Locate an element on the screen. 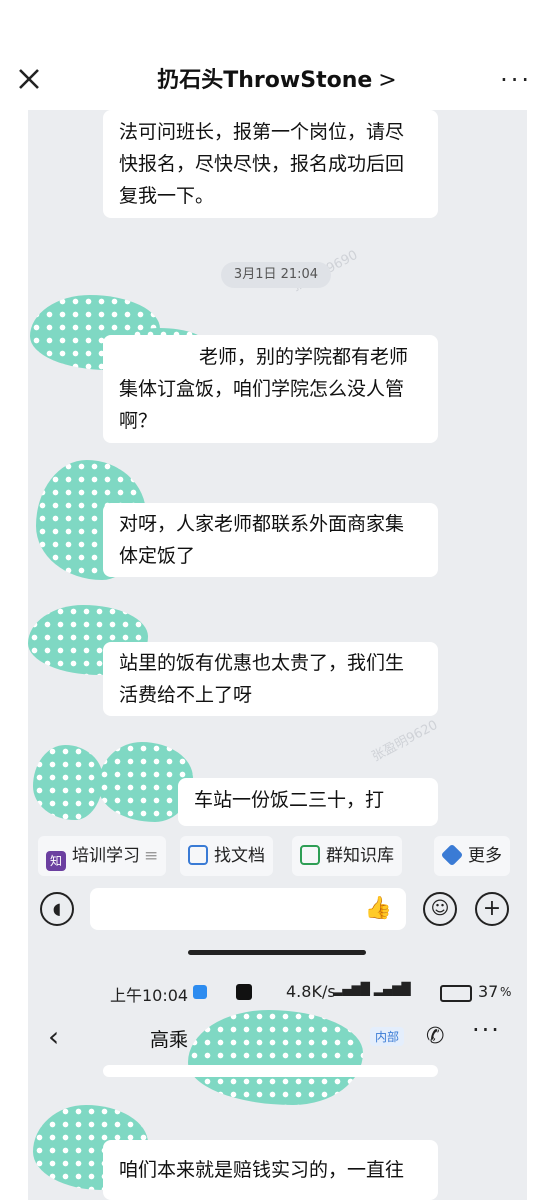  quick-action-label: 找文档 is located at coordinates (239, 856).